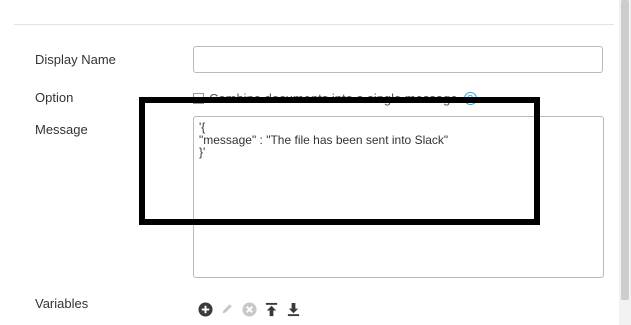  Describe the element at coordinates (198, 98) in the screenshot. I see `combine-documents-checkbox` at that location.